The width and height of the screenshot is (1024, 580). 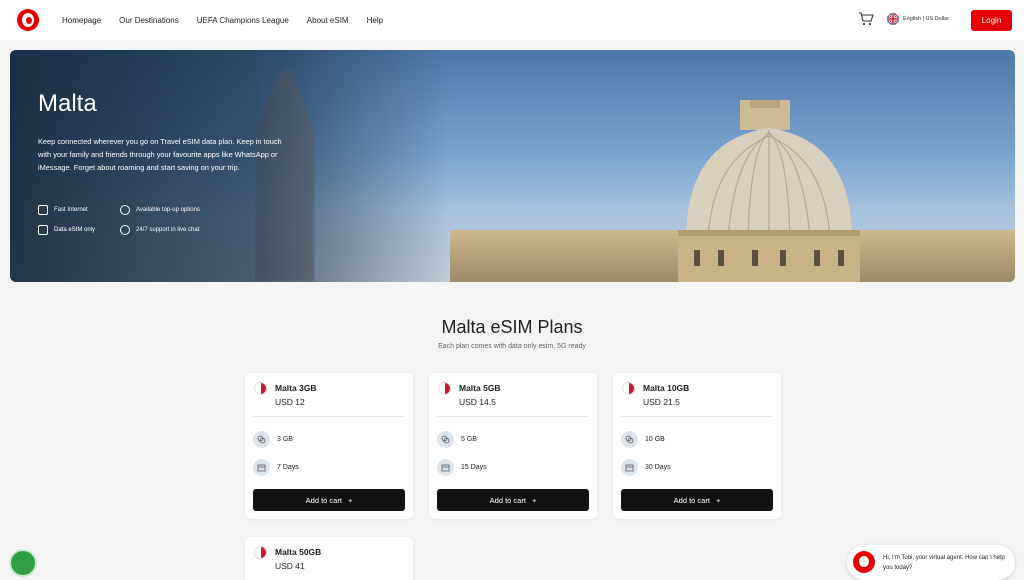 I want to click on vodafone-logo, so click(x=28, y=20).